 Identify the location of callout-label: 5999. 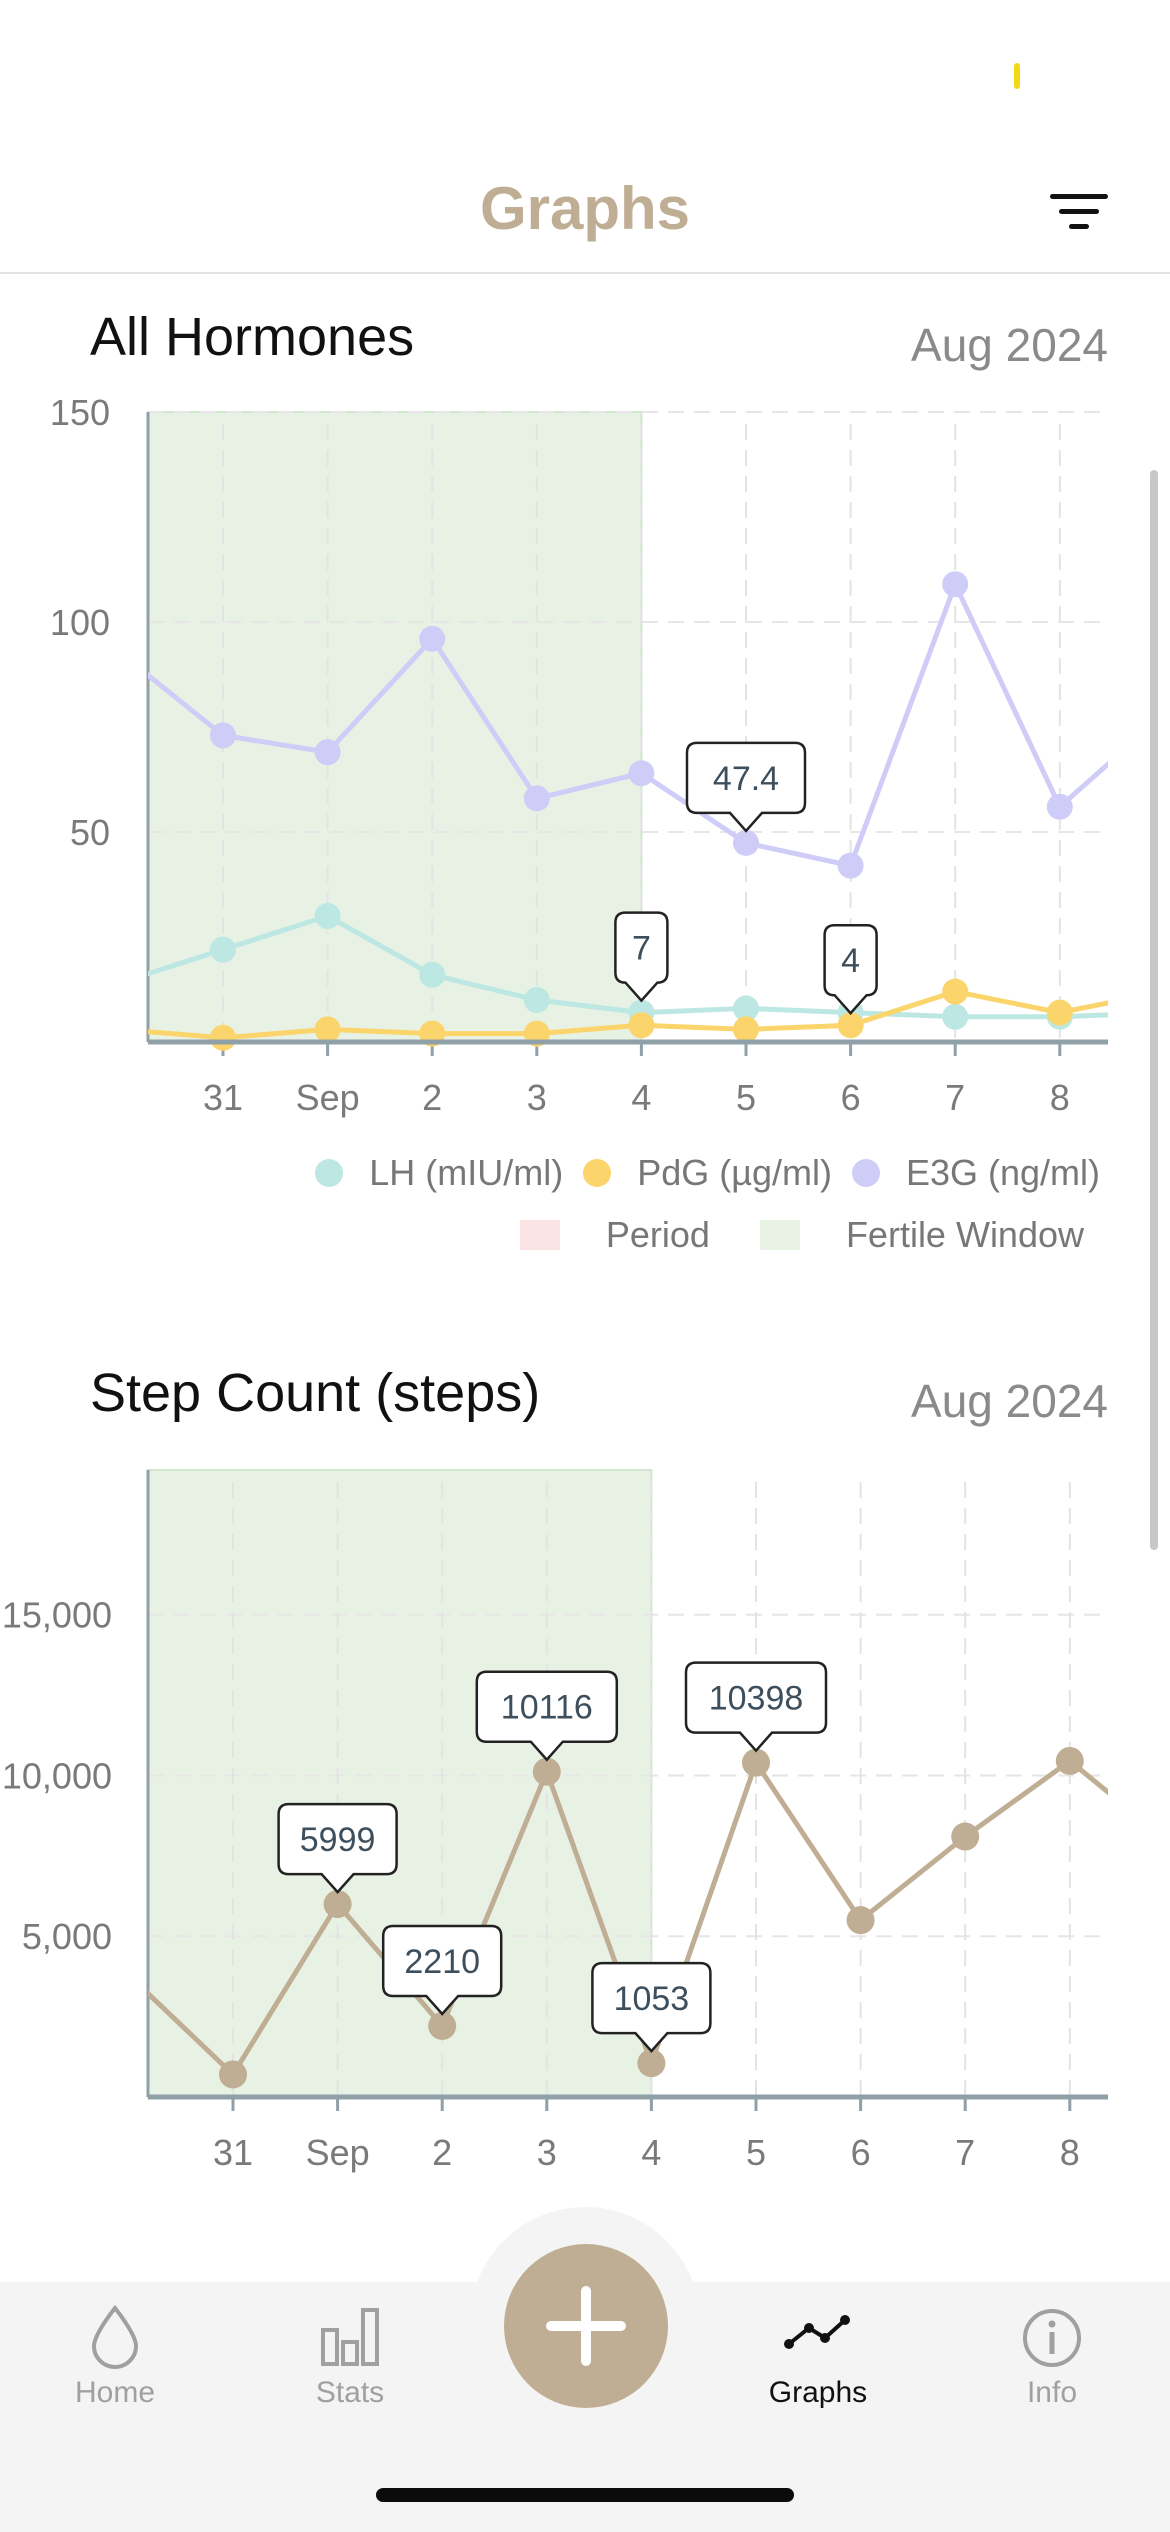
(338, 1840).